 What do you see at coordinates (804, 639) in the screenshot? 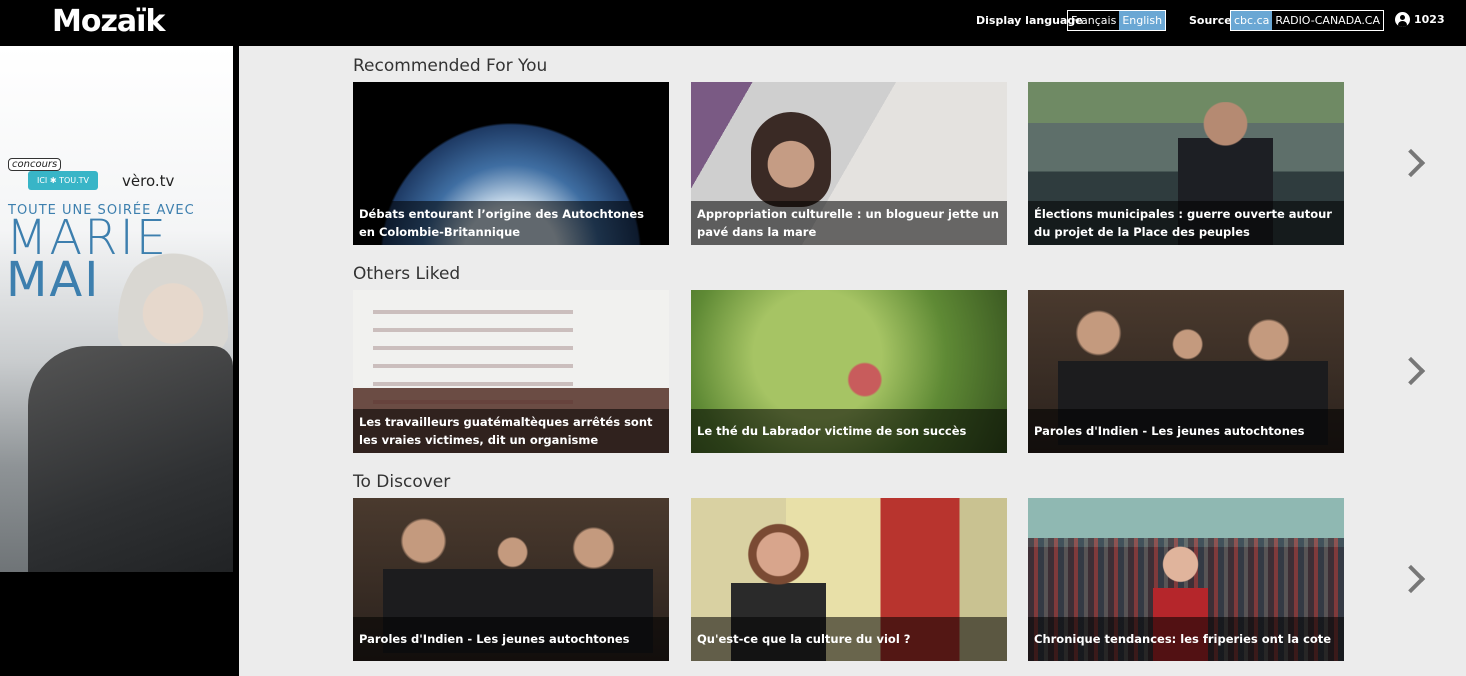
I see `card-caption: Qu'est-ce que la culture du viol ?` at bounding box center [804, 639].